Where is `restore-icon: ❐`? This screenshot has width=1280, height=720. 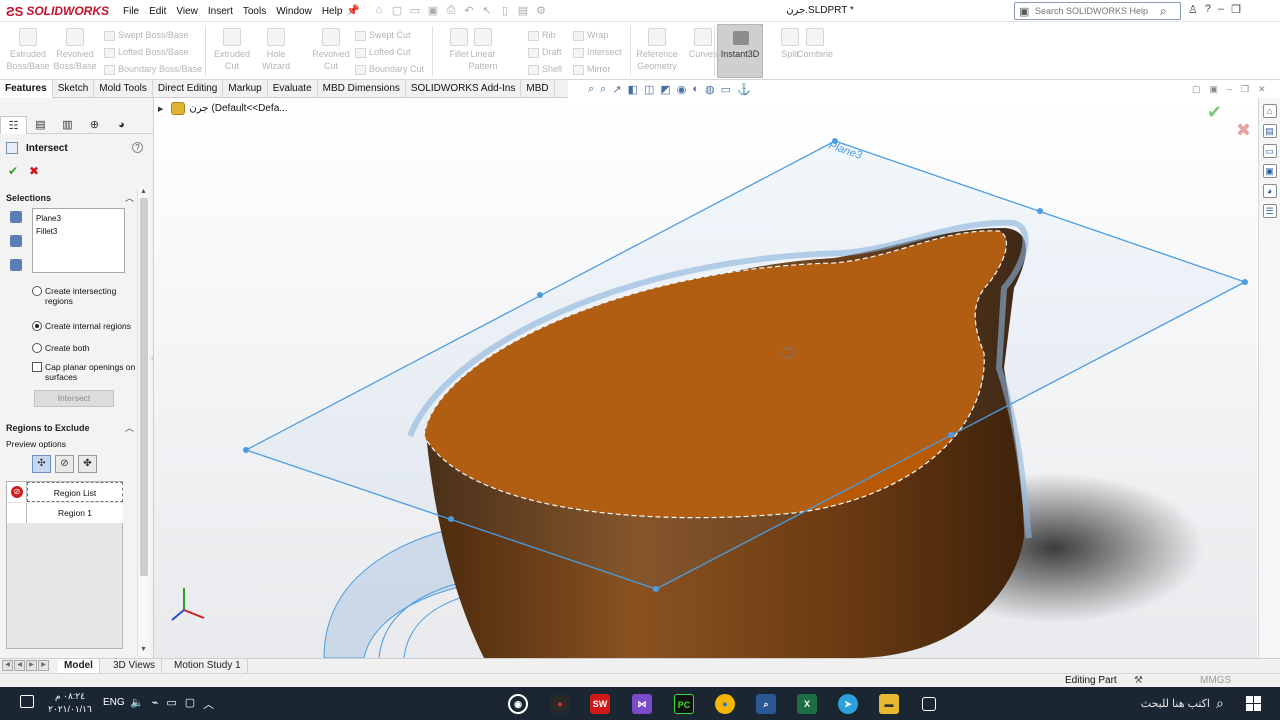
restore-icon: ❐ is located at coordinates (1236, 9).